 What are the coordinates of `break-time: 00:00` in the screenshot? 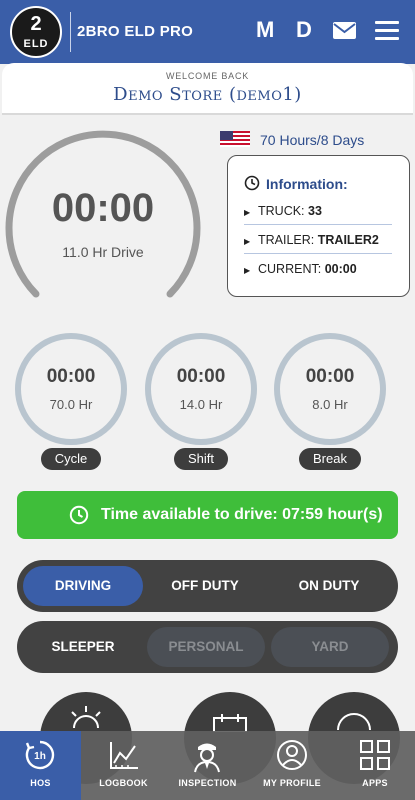 It's located at (330, 376).